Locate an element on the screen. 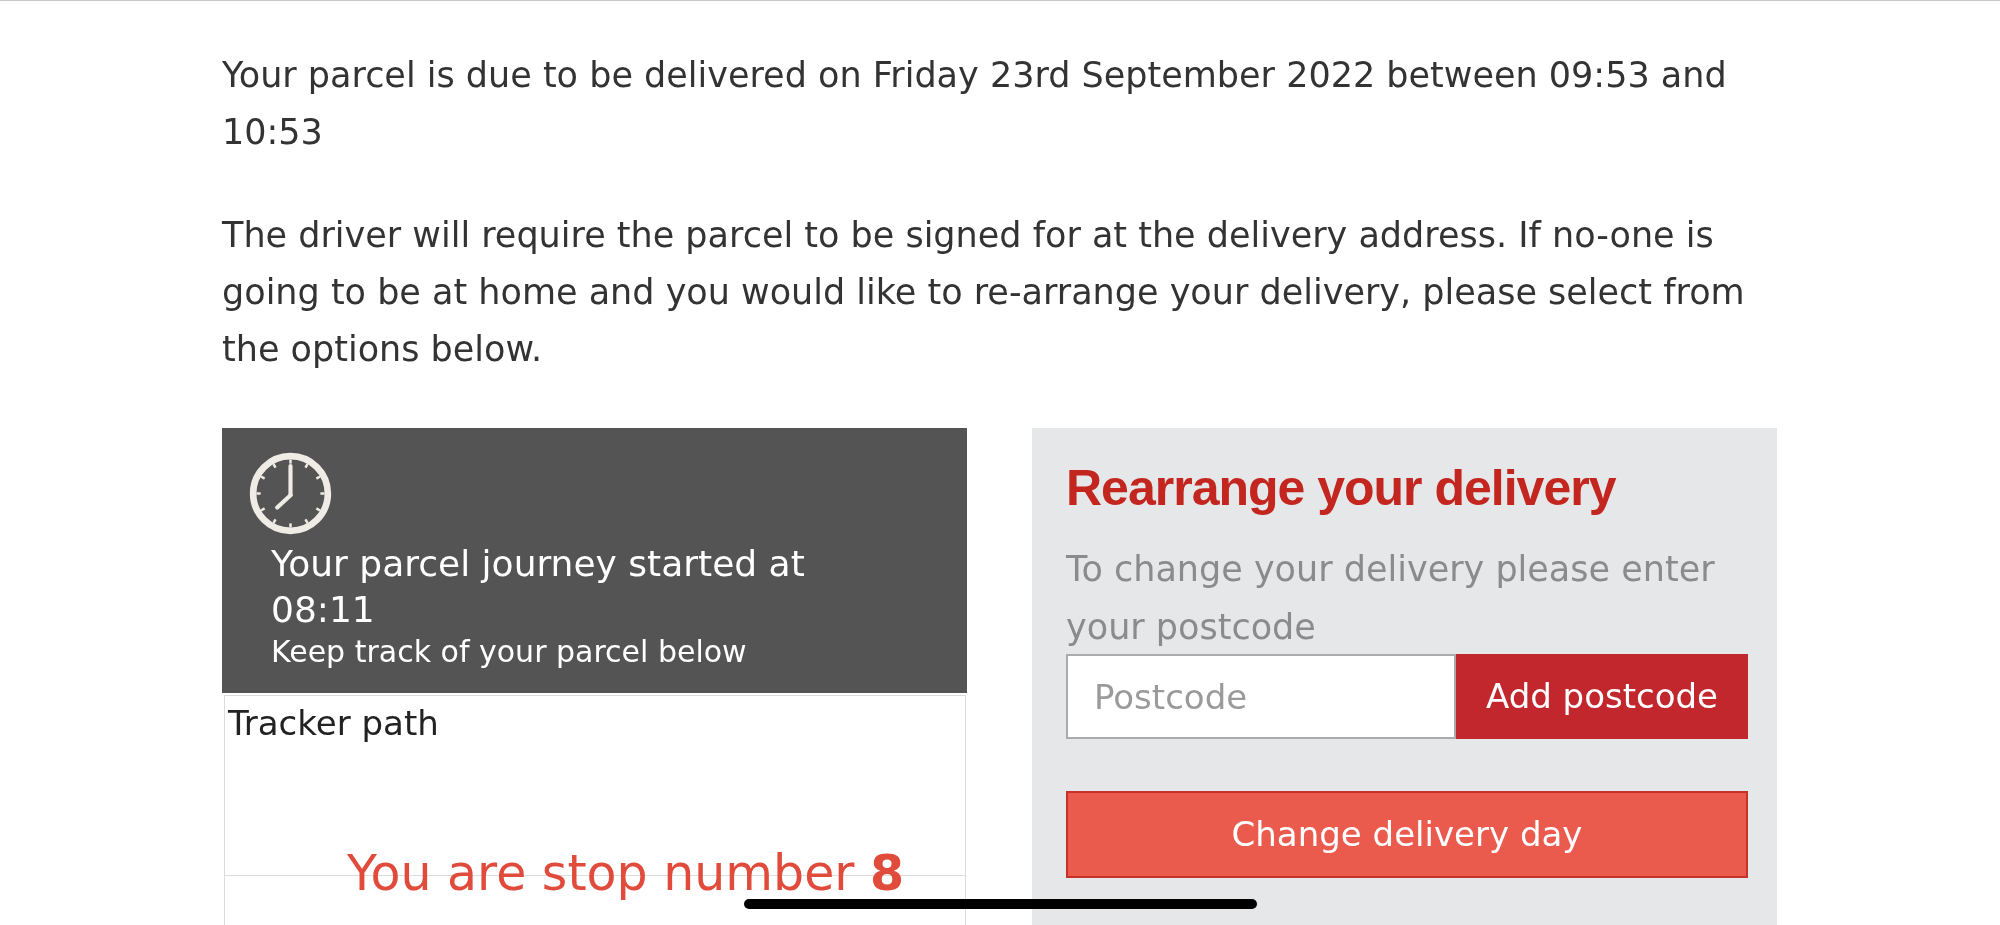  delivery-info-text: The driver will require the parcel to be signed for at the delivery address. If no-one is going to be at home and you would like to re-arrange your delivery, please select from the options below. is located at coordinates (984, 292).